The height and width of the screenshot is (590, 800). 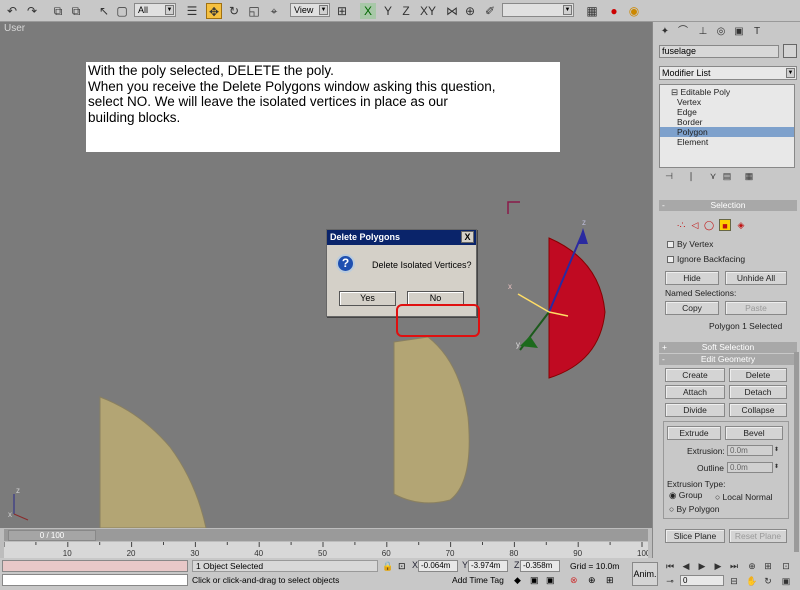 I want to click on remove-modifier-icon: ▤, so click(x=727, y=176).